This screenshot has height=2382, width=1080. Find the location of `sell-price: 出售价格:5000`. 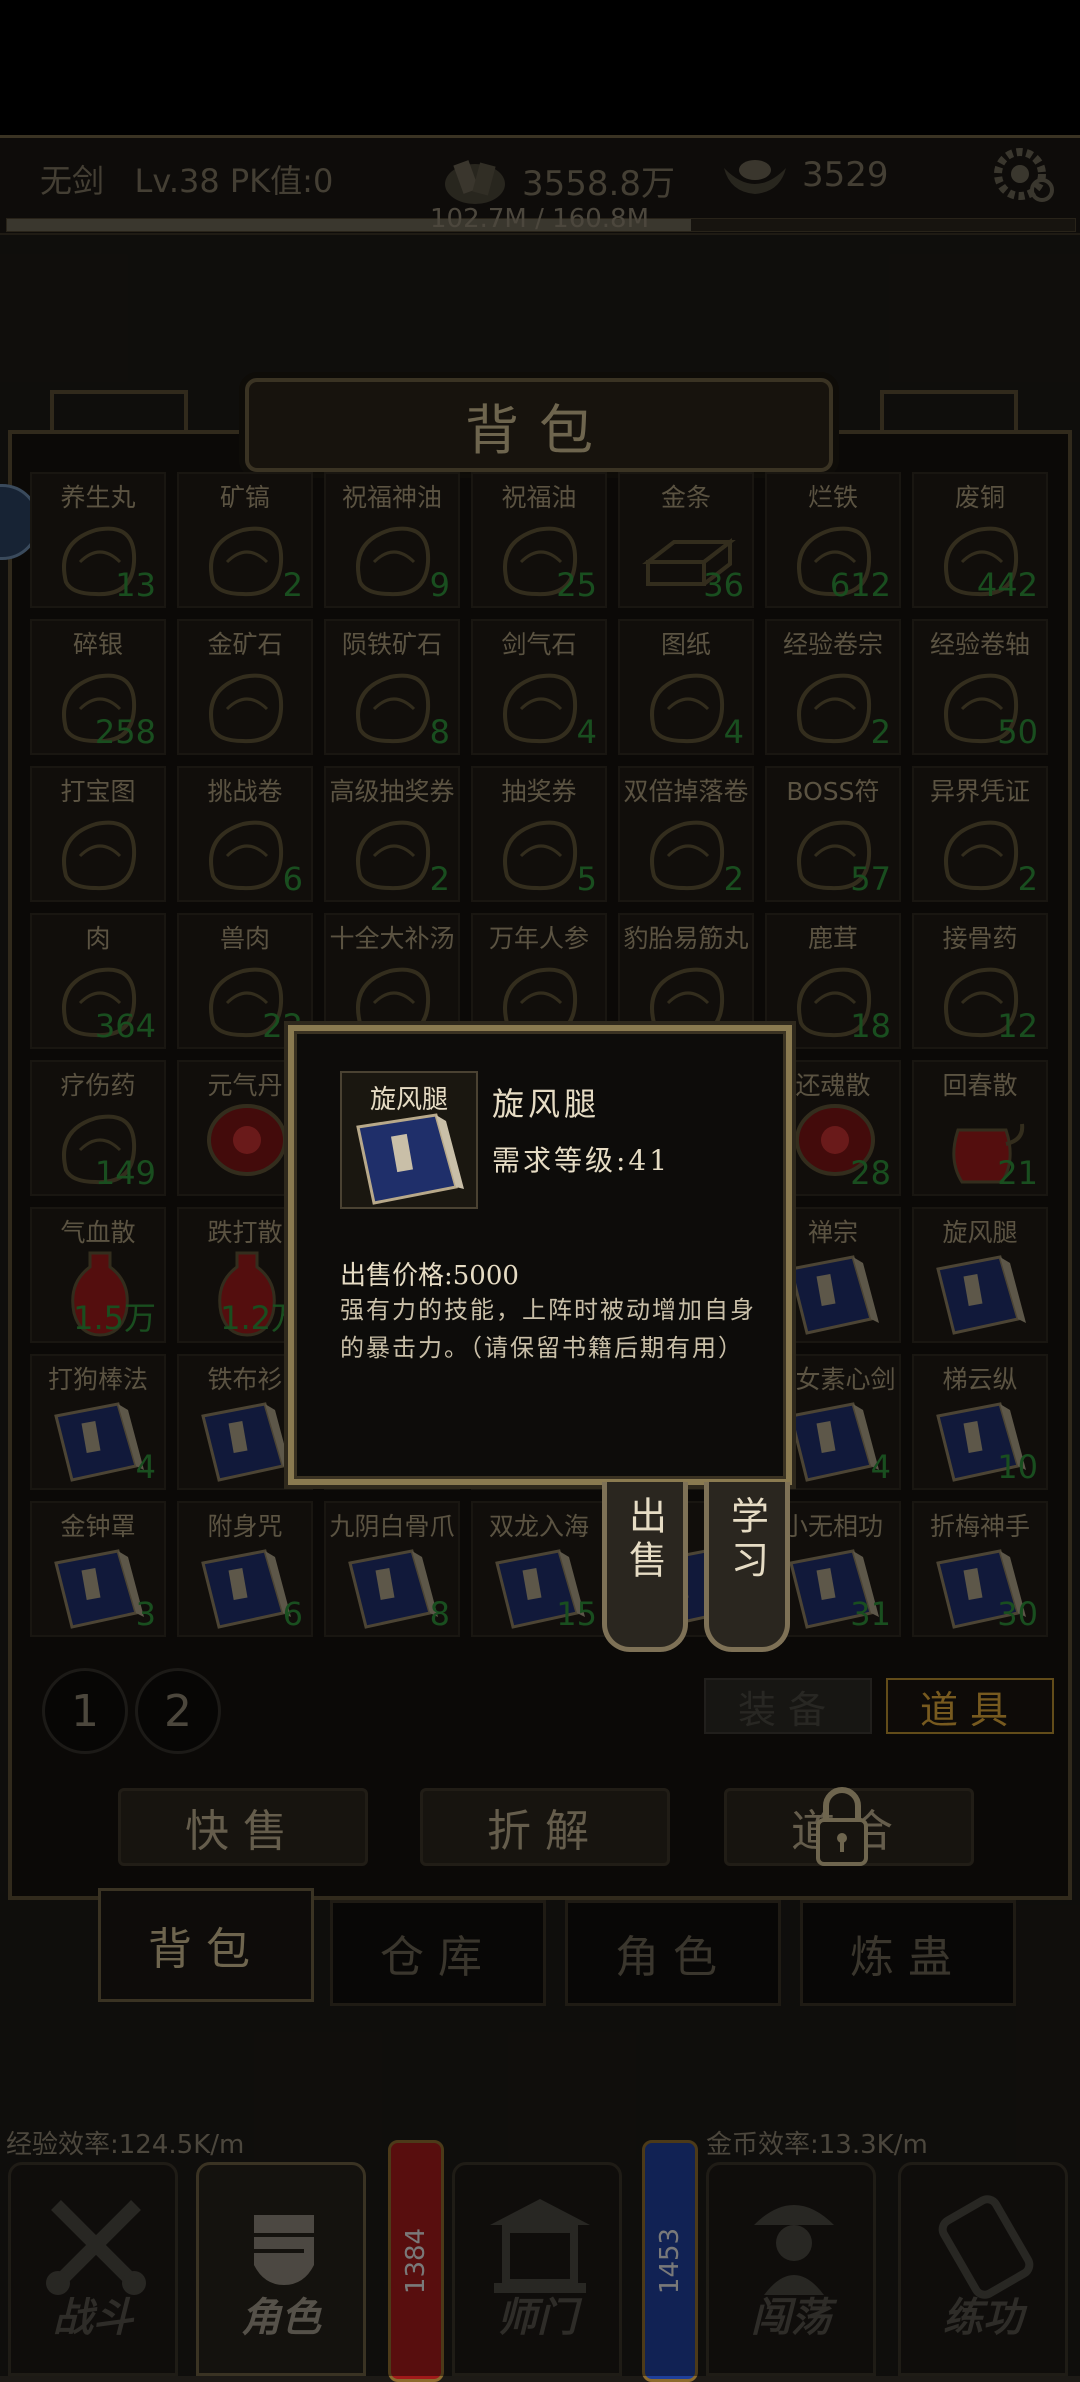

sell-price: 出售价格:5000 is located at coordinates (429, 1276).